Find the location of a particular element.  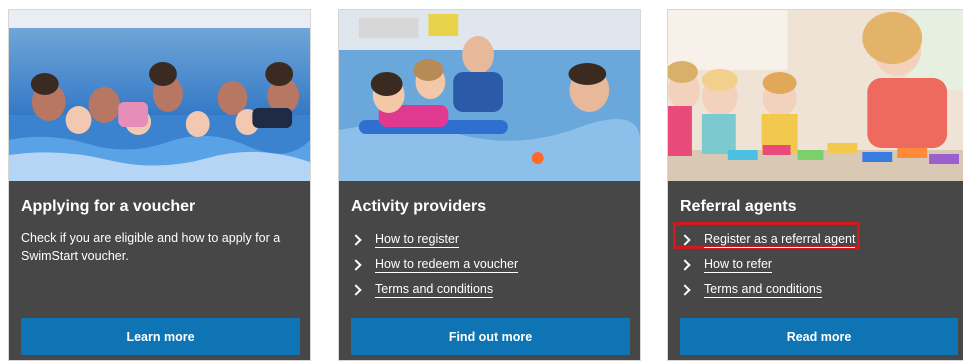

list-item: How to refer is located at coordinates (767, 264).